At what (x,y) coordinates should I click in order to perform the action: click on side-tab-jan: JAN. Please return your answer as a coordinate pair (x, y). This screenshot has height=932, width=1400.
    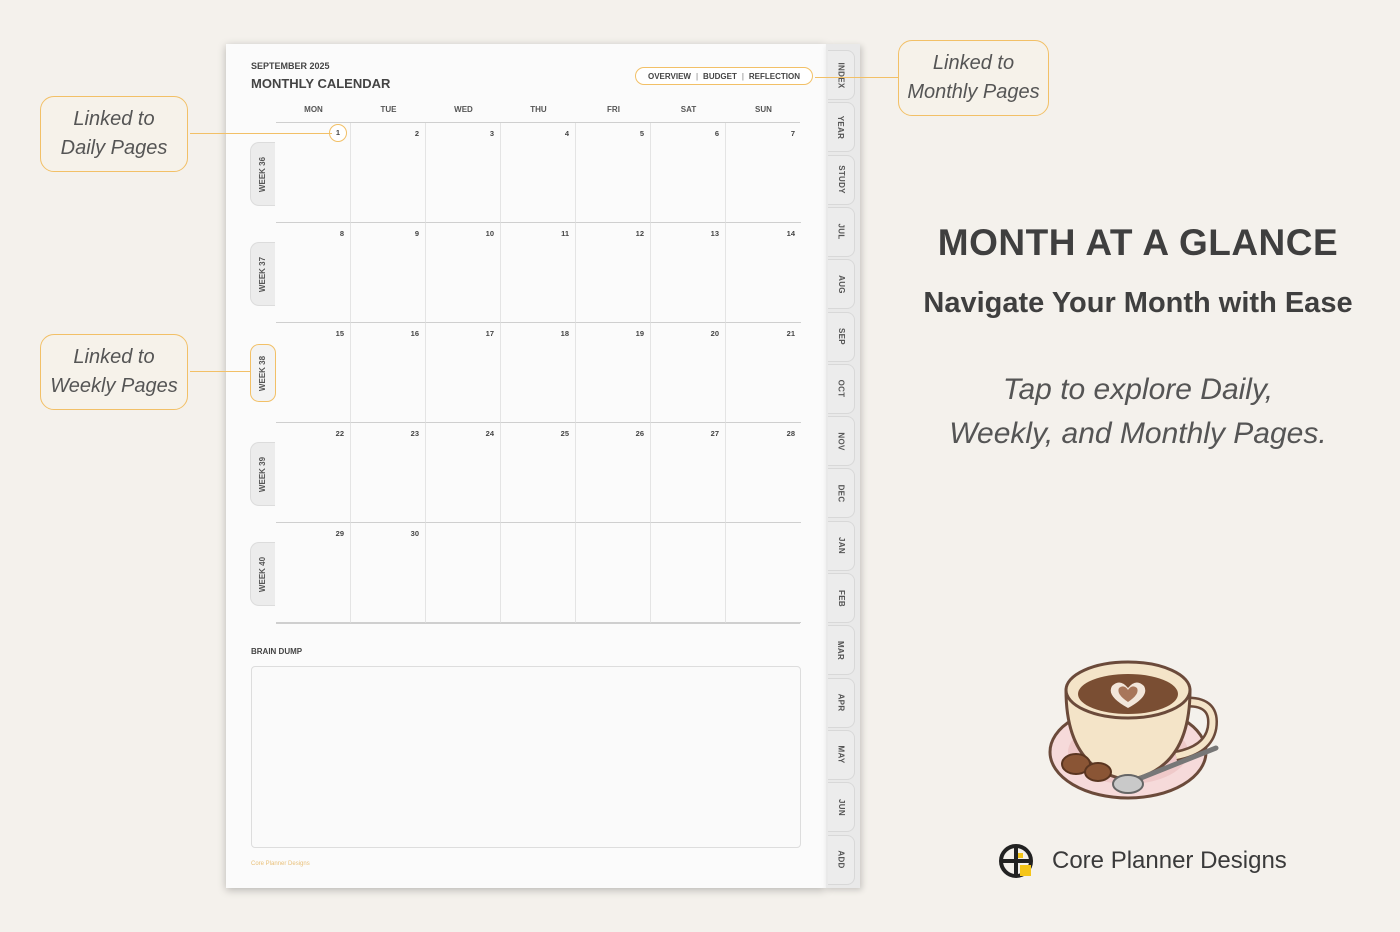
    Looking at the image, I should click on (841, 545).